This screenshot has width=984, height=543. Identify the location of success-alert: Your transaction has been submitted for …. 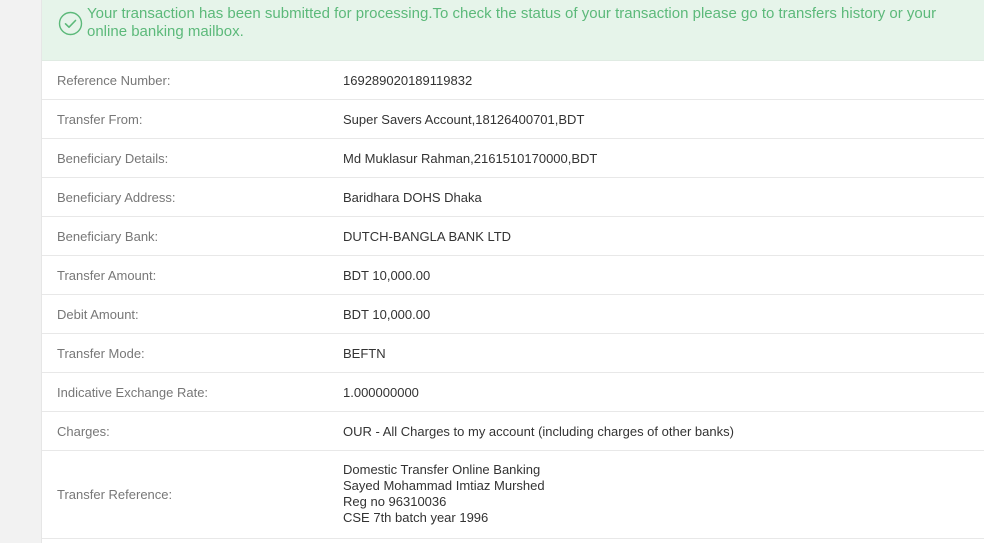
(513, 30).